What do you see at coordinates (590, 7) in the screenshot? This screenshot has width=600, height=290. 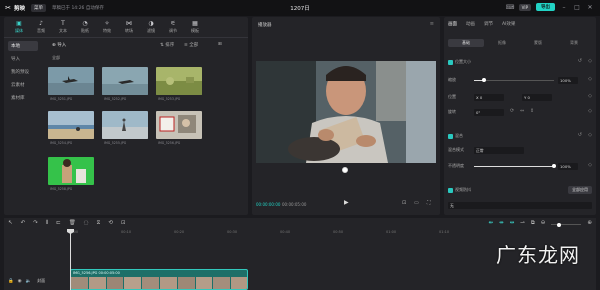 I see `close-icon: ✕` at bounding box center [590, 7].